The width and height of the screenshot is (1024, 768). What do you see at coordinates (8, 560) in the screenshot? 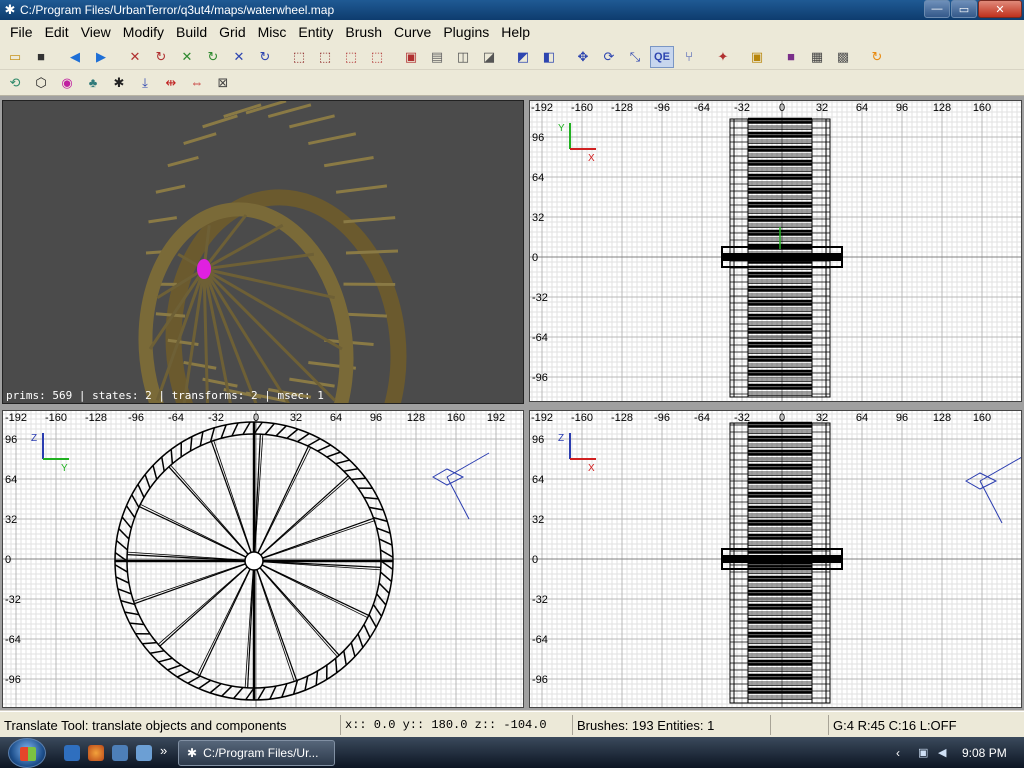
I see `y-tick-label: 0` at bounding box center [8, 560].